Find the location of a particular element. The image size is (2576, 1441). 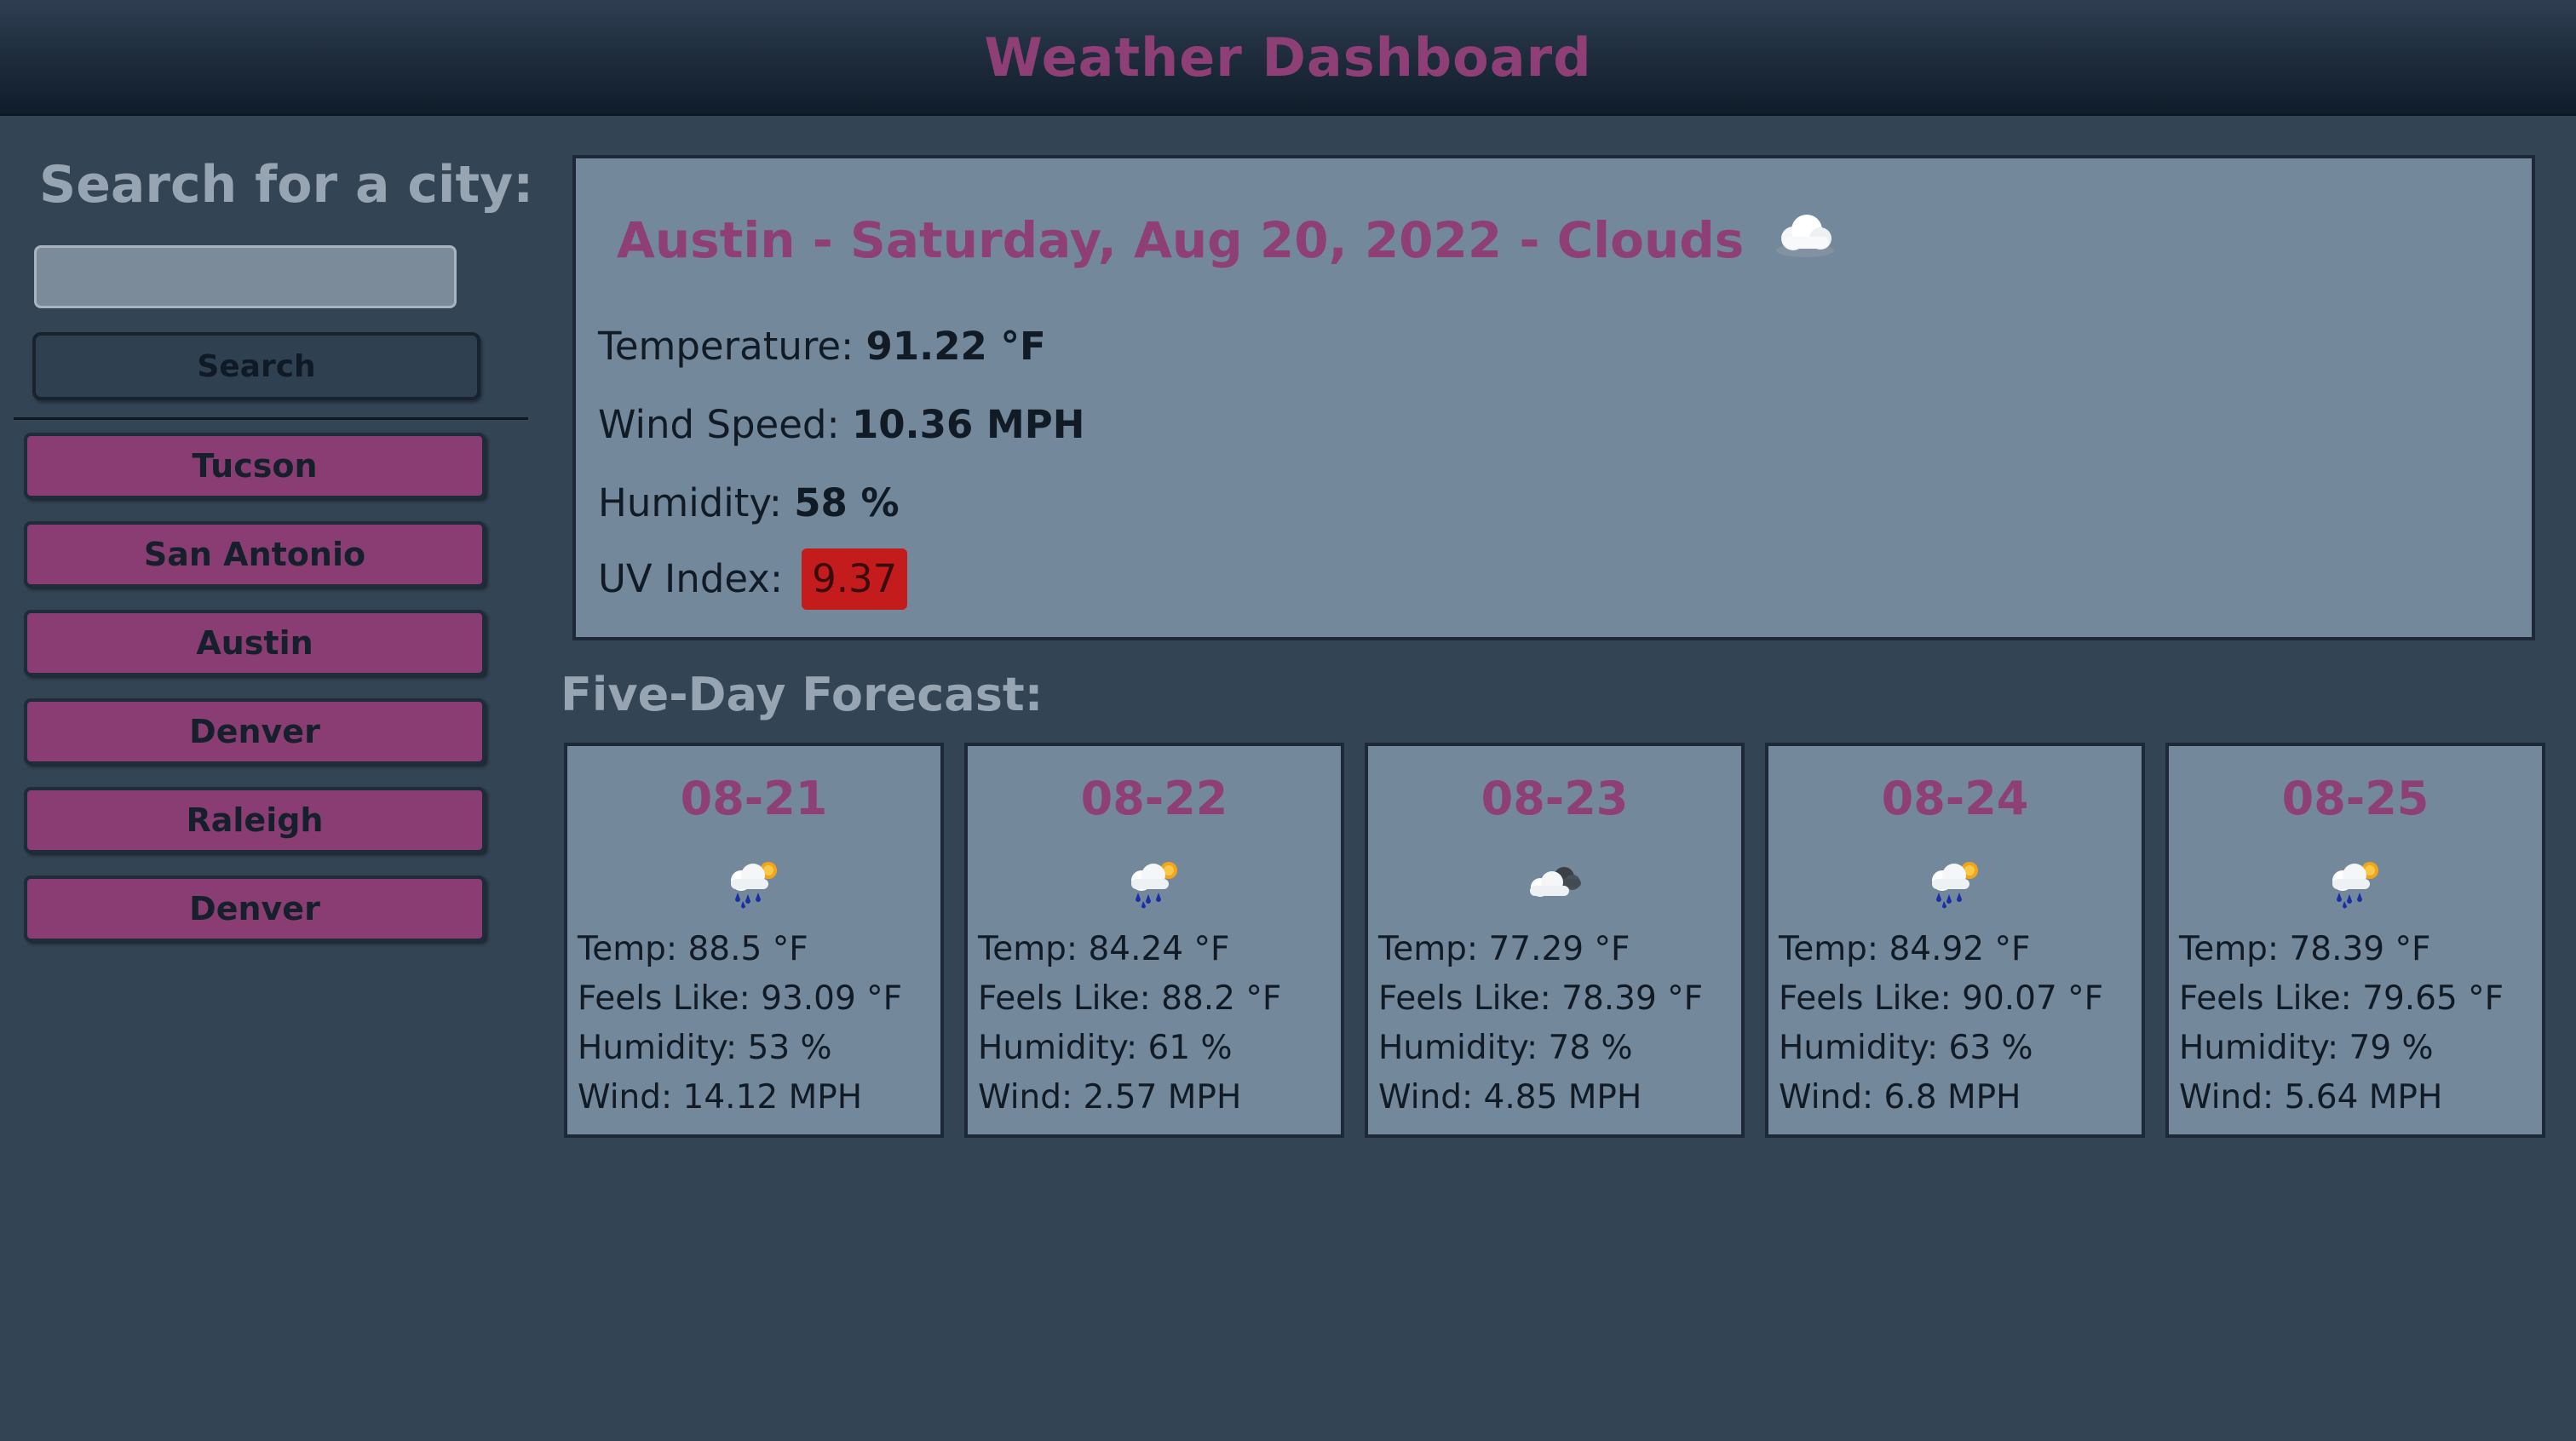

forecast-temp: Temp: 88.5 °F is located at coordinates (693, 949).